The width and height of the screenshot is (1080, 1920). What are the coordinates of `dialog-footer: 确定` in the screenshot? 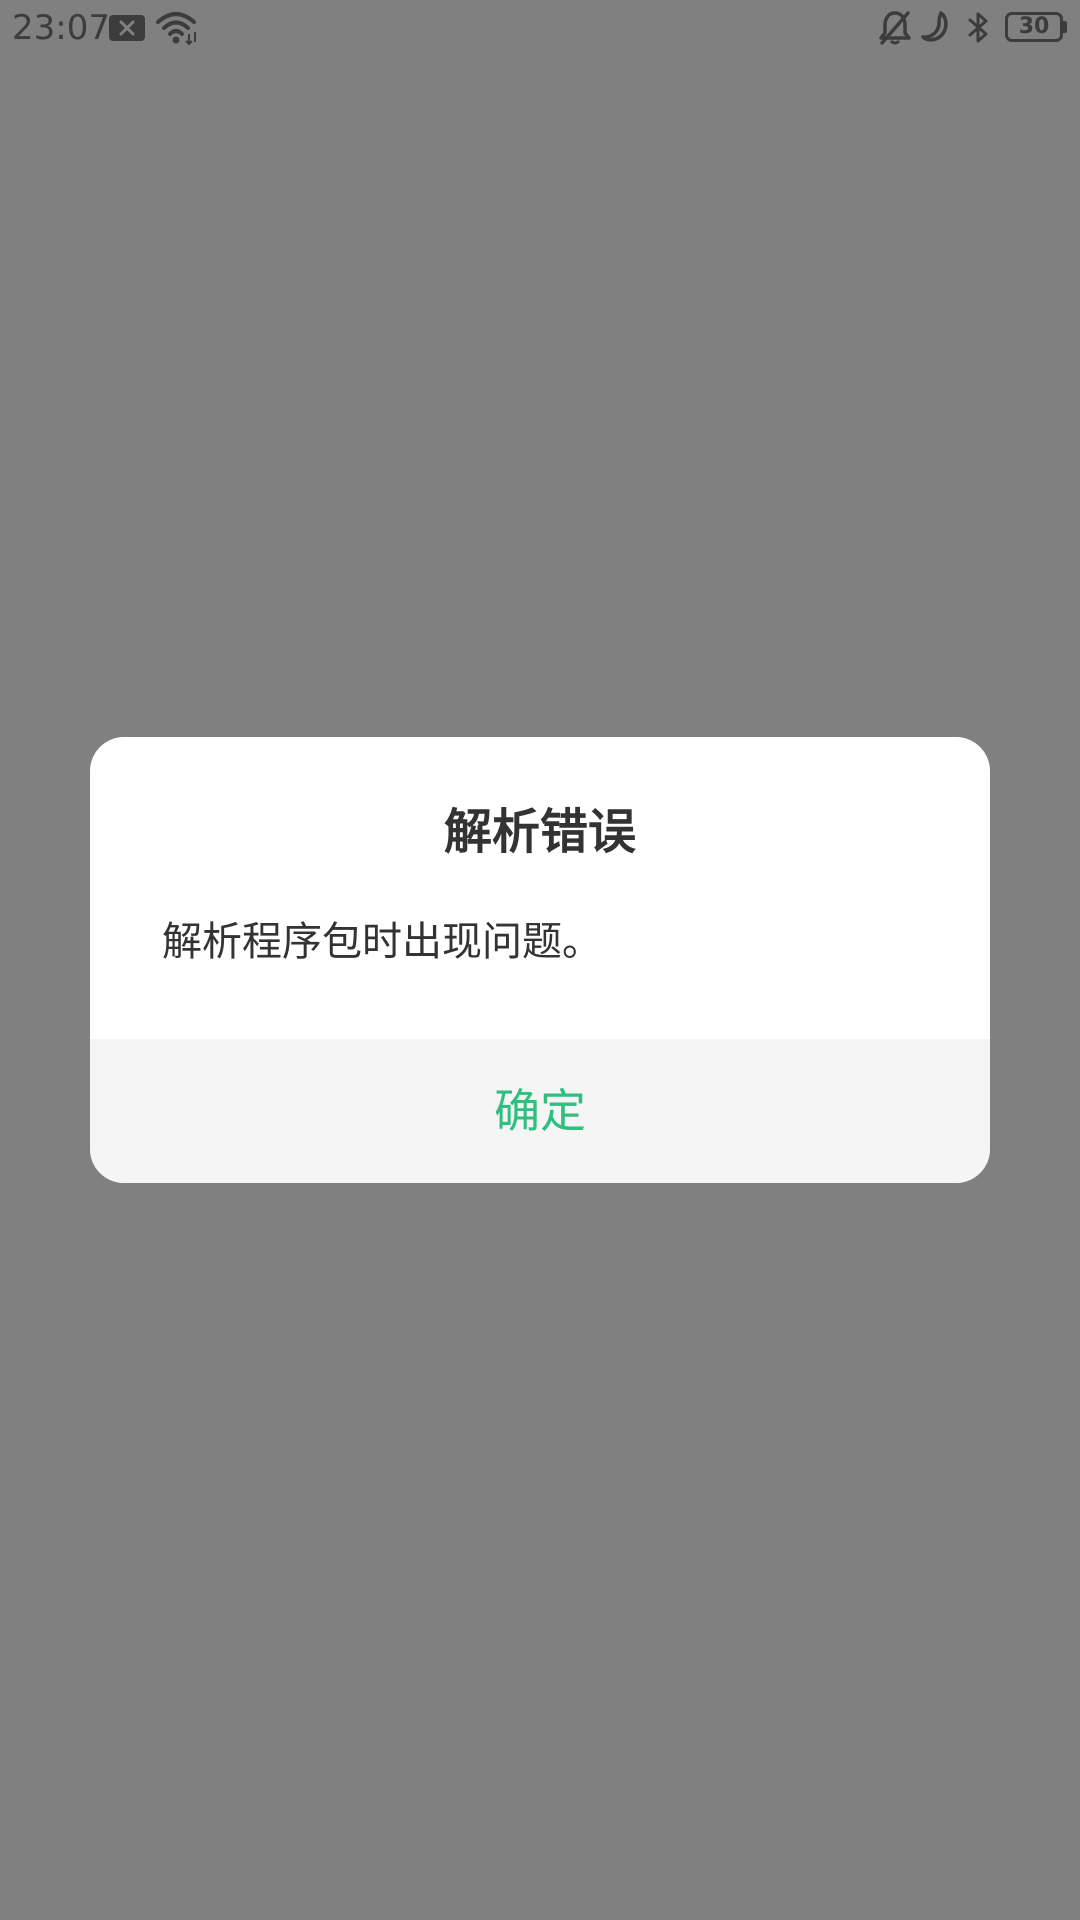 It's located at (540, 1111).